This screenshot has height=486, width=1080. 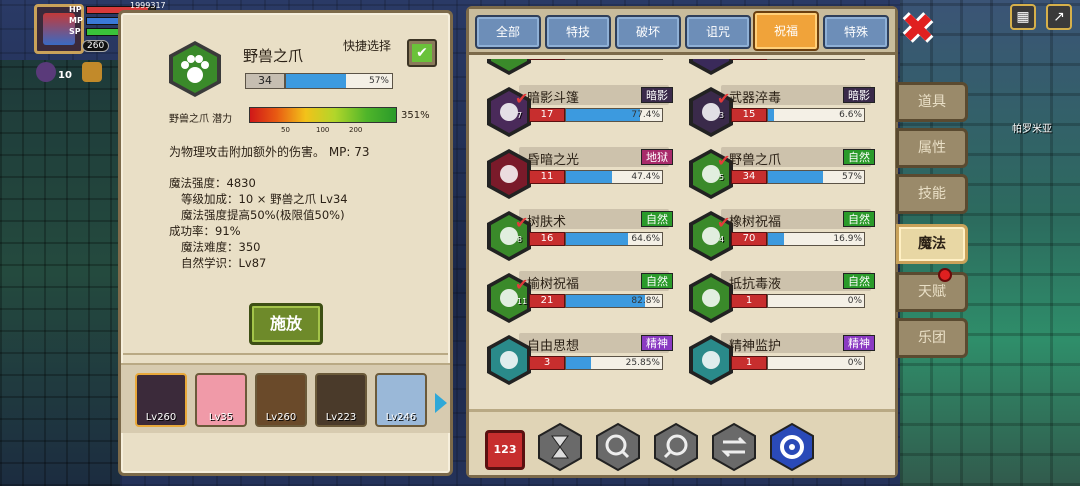 What do you see at coordinates (286, 324) in the screenshot?
I see `cast-button: 施放` at bounding box center [286, 324].